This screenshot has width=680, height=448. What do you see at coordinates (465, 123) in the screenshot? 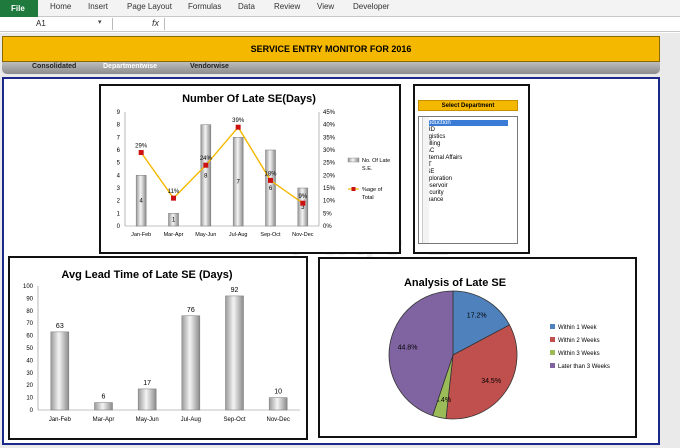
I see `list-item: Production` at bounding box center [465, 123].